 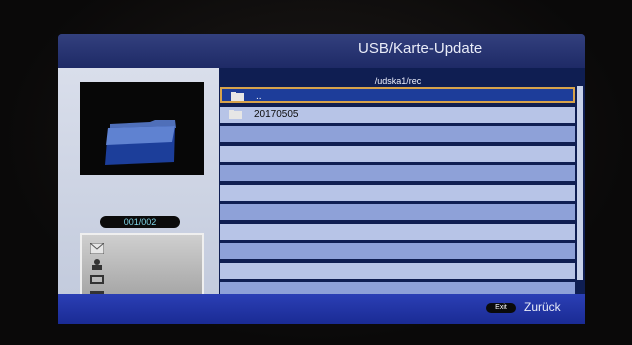 What do you see at coordinates (398, 81) in the screenshot?
I see `current-path: /udska1/rec` at bounding box center [398, 81].